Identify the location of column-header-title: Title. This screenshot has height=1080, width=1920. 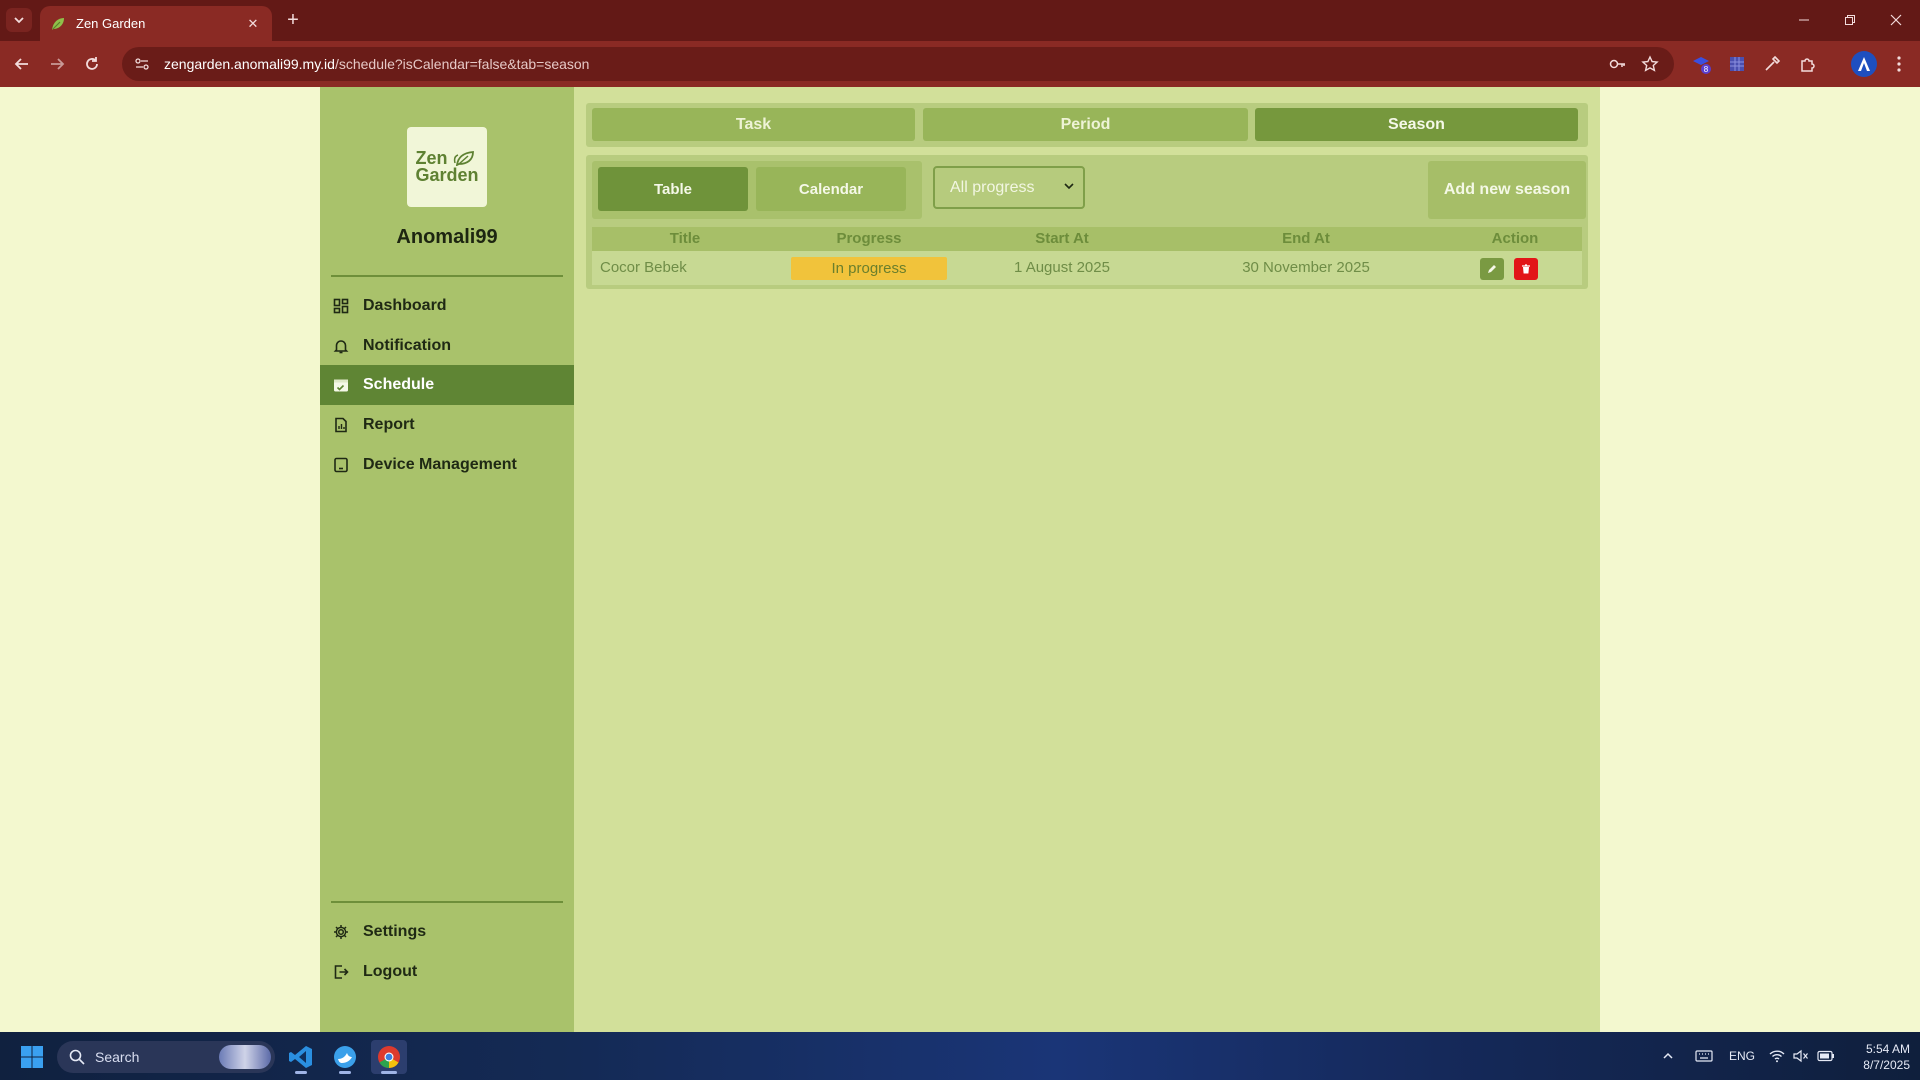
(685, 238).